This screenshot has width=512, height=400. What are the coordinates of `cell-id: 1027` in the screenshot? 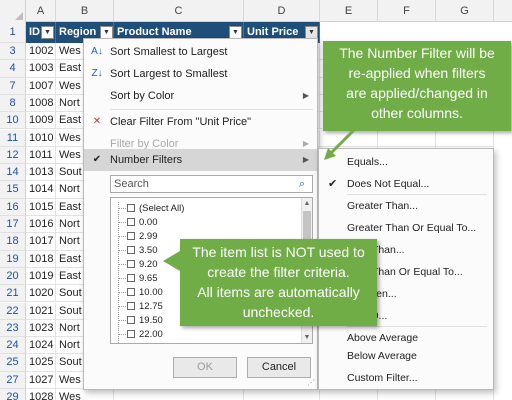 It's located at (41, 380).